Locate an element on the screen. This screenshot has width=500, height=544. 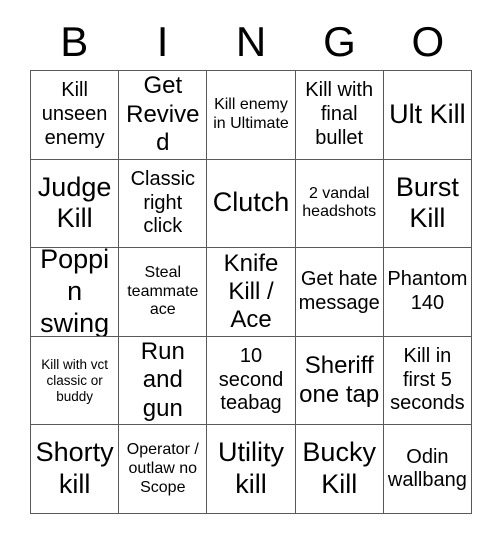
bingo-cell-label: Run and gun is located at coordinates (162, 380).